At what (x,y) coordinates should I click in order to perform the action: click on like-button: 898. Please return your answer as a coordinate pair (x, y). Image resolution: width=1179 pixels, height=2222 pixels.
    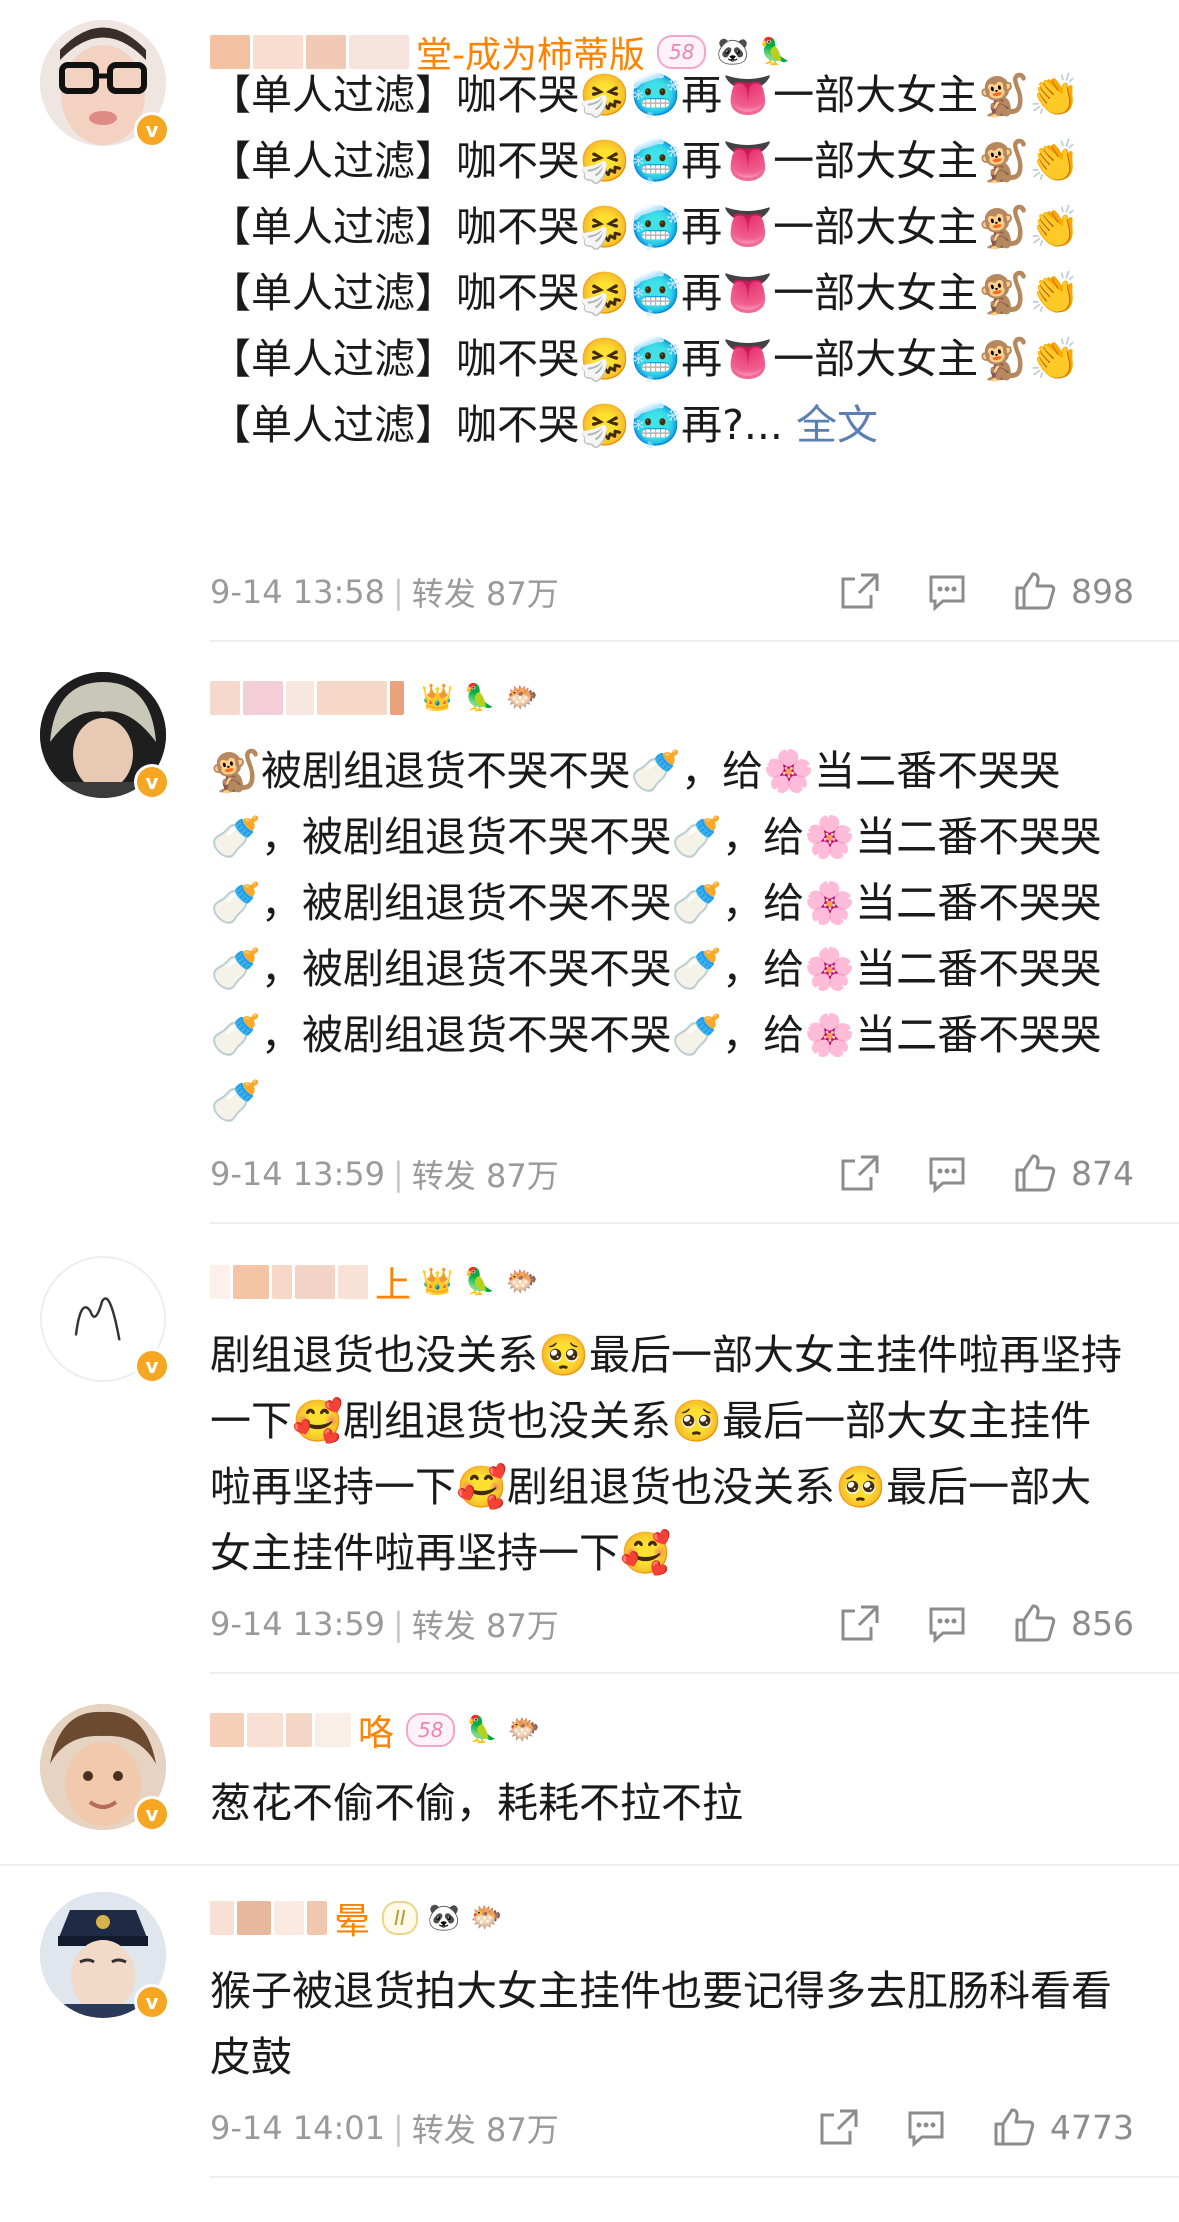
    Looking at the image, I should click on (1073, 591).